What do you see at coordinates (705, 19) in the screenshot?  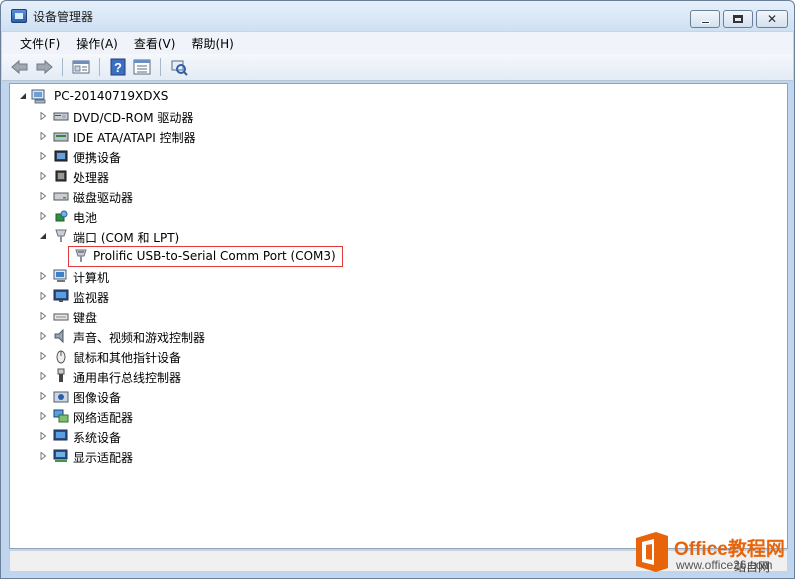 I see `minimize-button` at bounding box center [705, 19].